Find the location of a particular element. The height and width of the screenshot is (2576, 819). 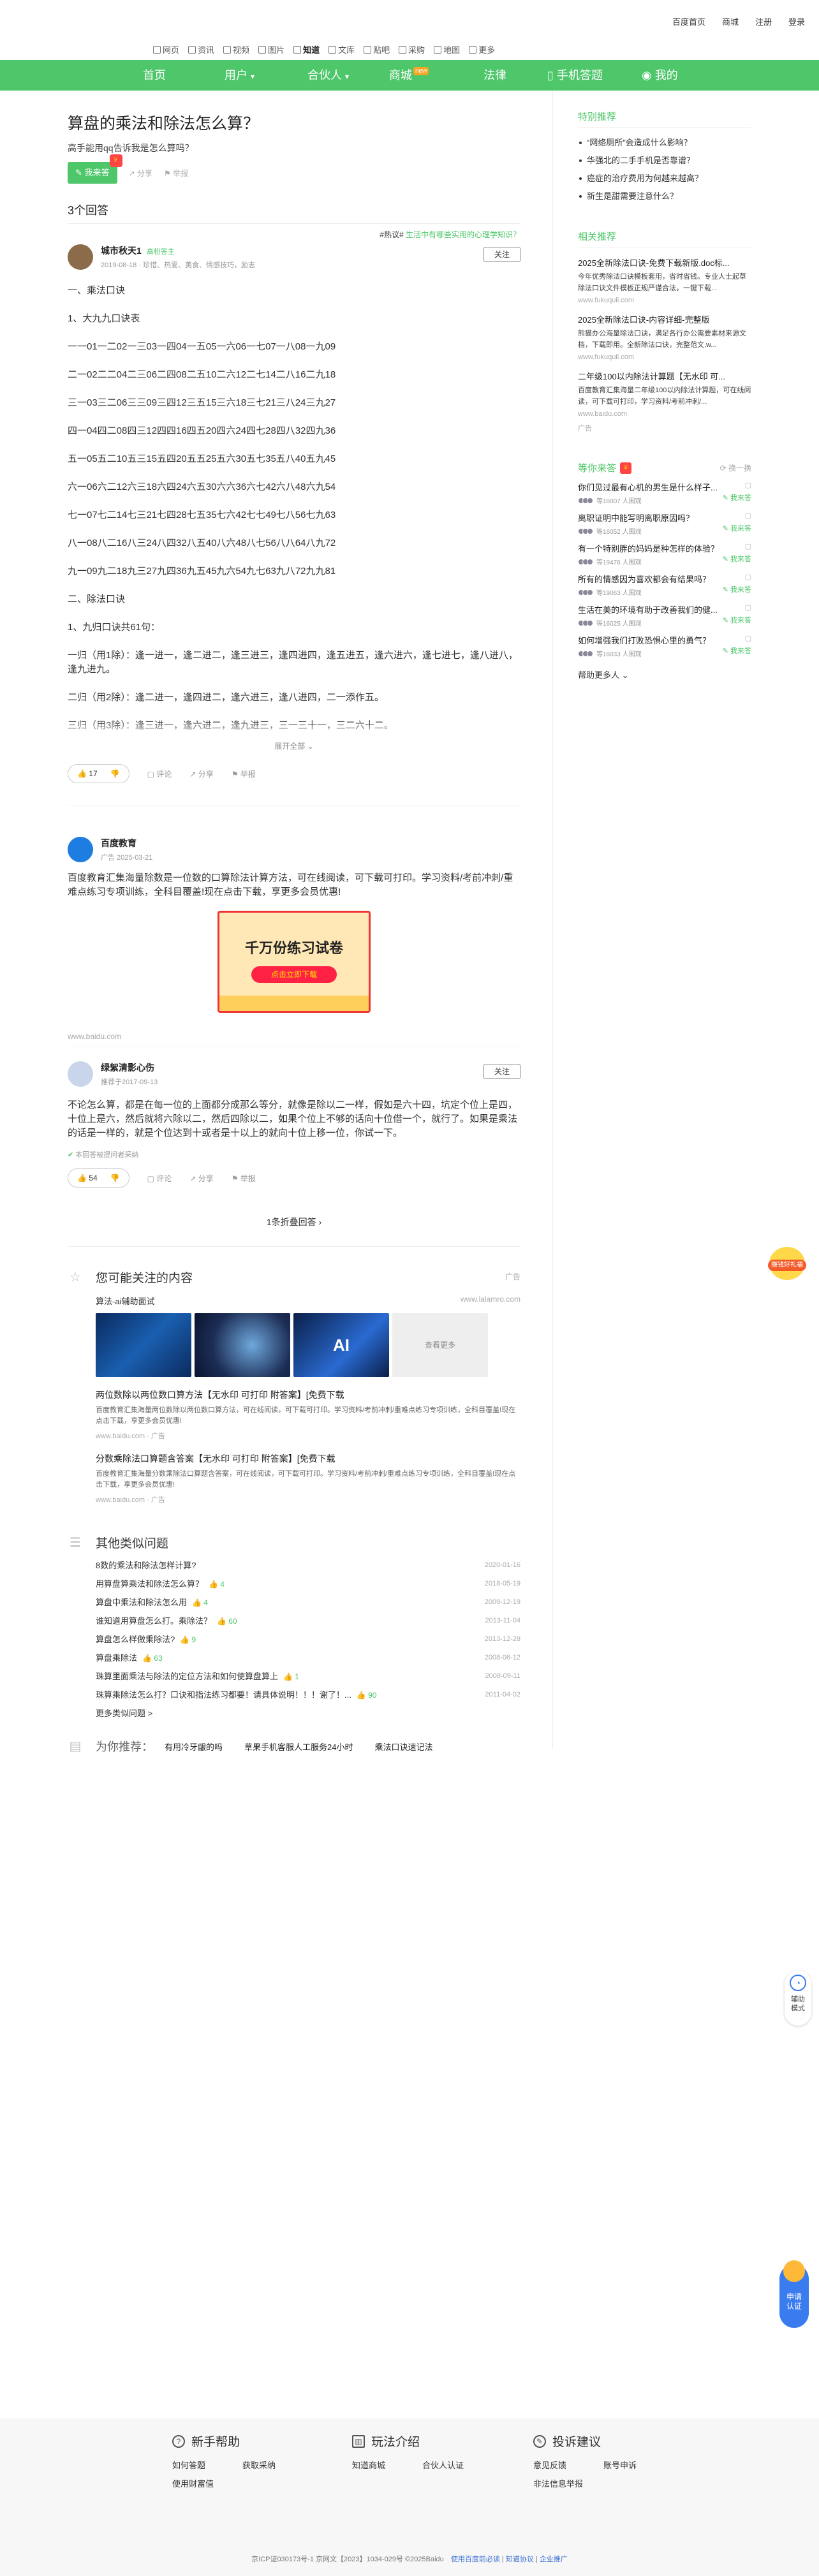

guess-item: 你们见过最有心机的男生是什么样子... 等16007 人围观 ▢ ✎ 我来答 is located at coordinates (664, 493).